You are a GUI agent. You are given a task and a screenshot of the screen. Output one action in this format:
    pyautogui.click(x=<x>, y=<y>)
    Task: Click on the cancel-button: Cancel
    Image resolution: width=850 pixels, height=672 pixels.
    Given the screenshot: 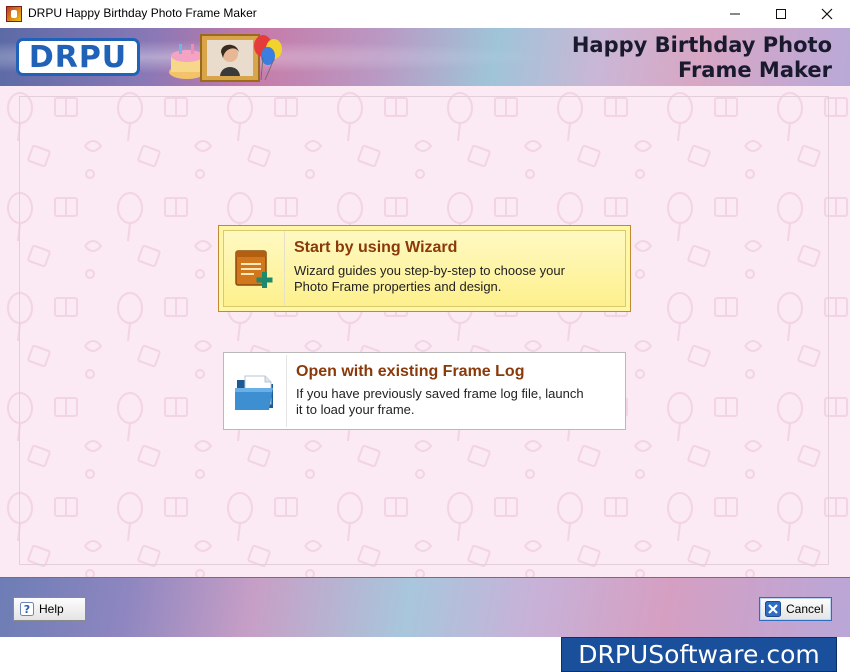 What is the action you would take?
    pyautogui.click(x=795, y=609)
    